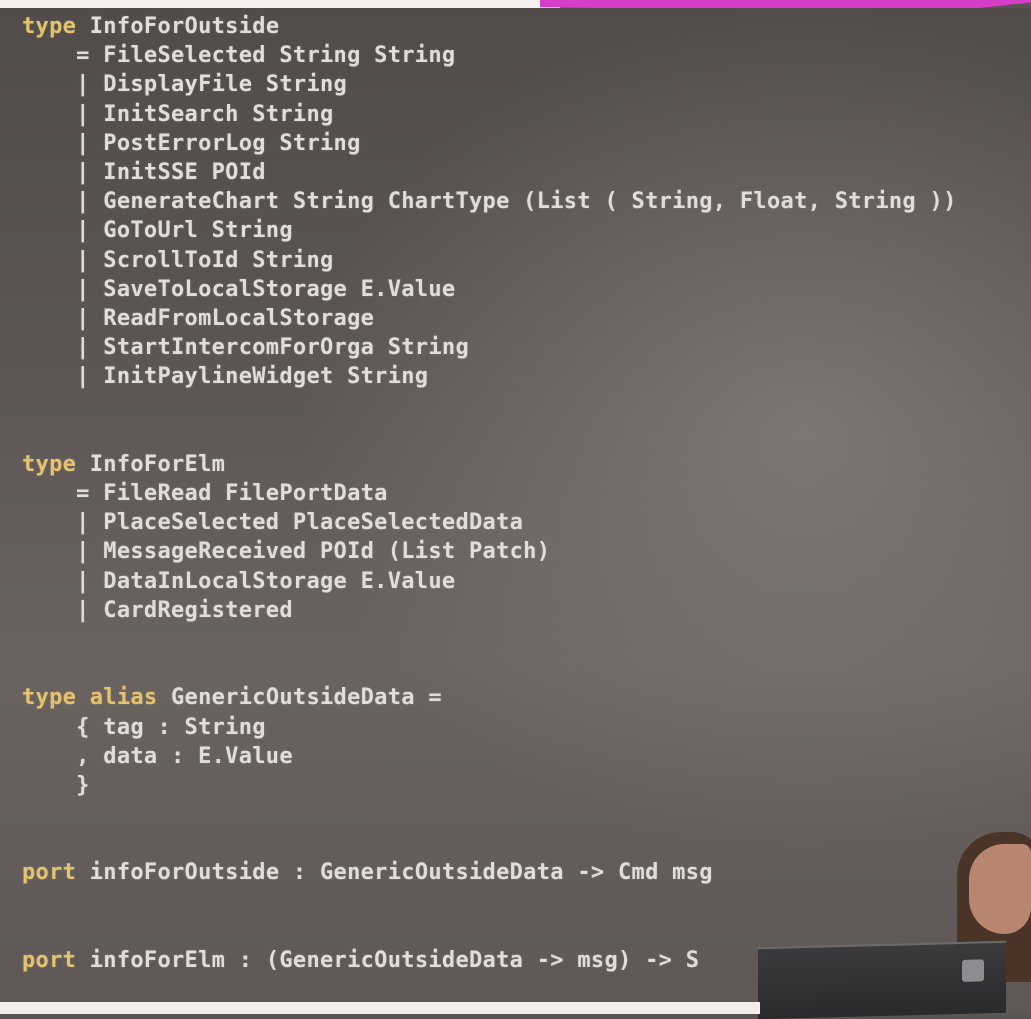 This screenshot has height=1019, width=1031. I want to click on code-line: | SaveToLocalStorage E.Value, so click(239, 289).